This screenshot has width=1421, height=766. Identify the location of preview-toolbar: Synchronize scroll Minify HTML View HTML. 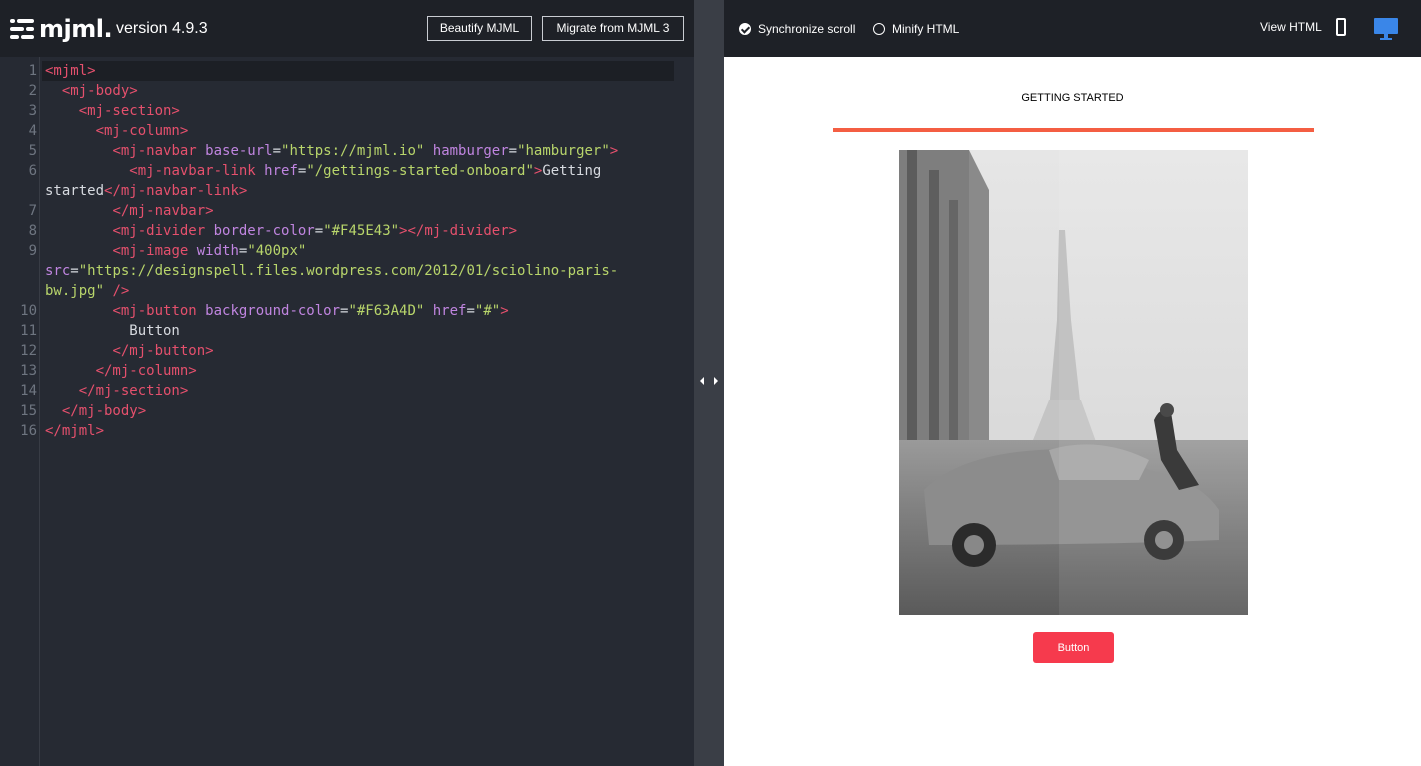
(1072, 28).